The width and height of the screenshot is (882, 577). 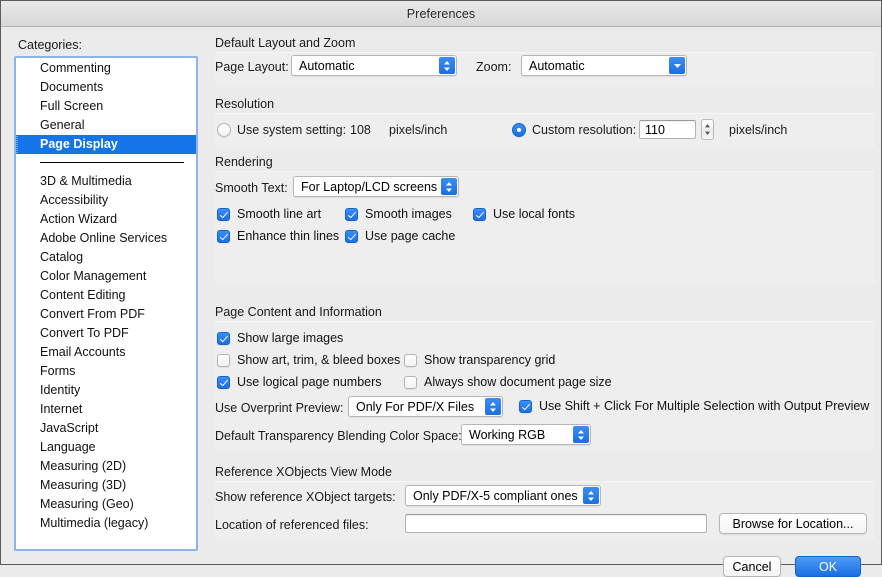 What do you see at coordinates (106, 257) in the screenshot?
I see `sidebar-item-catalog: Catalog` at bounding box center [106, 257].